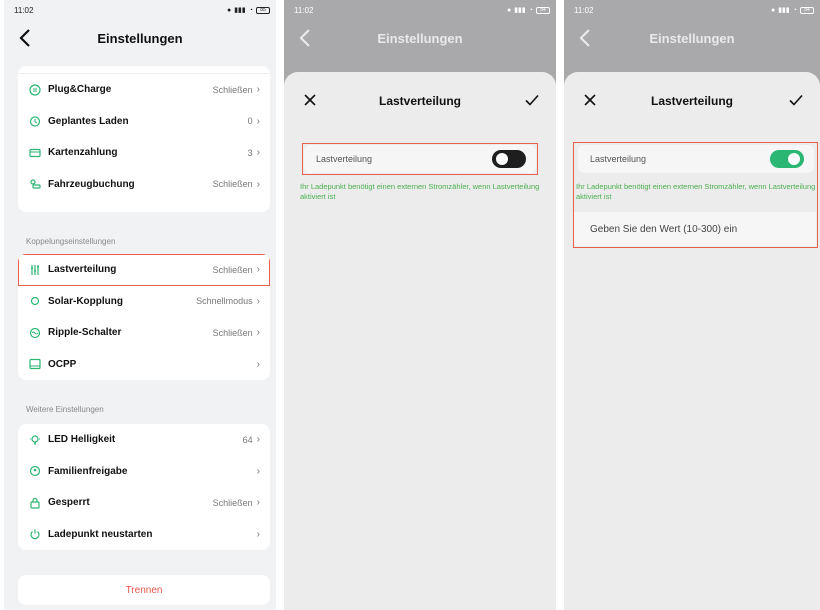 The height and width of the screenshot is (610, 820). What do you see at coordinates (509, 159) in the screenshot?
I see `load-balancing-toggle-off` at bounding box center [509, 159].